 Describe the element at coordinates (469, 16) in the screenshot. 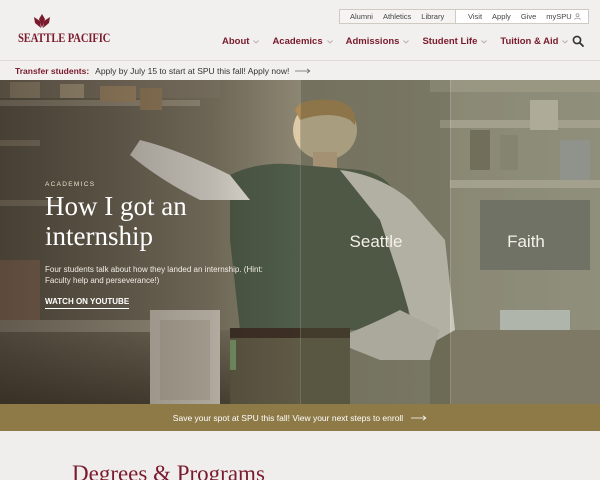

I see `utility-link-visit: Visit` at that location.